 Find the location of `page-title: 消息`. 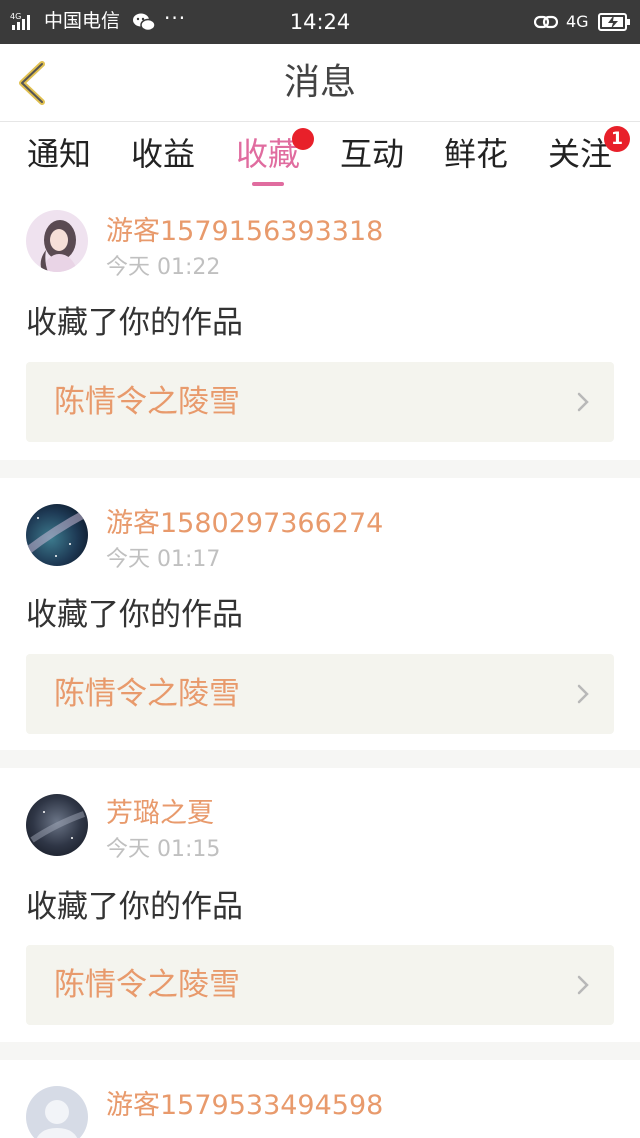

page-title: 消息 is located at coordinates (319, 82).